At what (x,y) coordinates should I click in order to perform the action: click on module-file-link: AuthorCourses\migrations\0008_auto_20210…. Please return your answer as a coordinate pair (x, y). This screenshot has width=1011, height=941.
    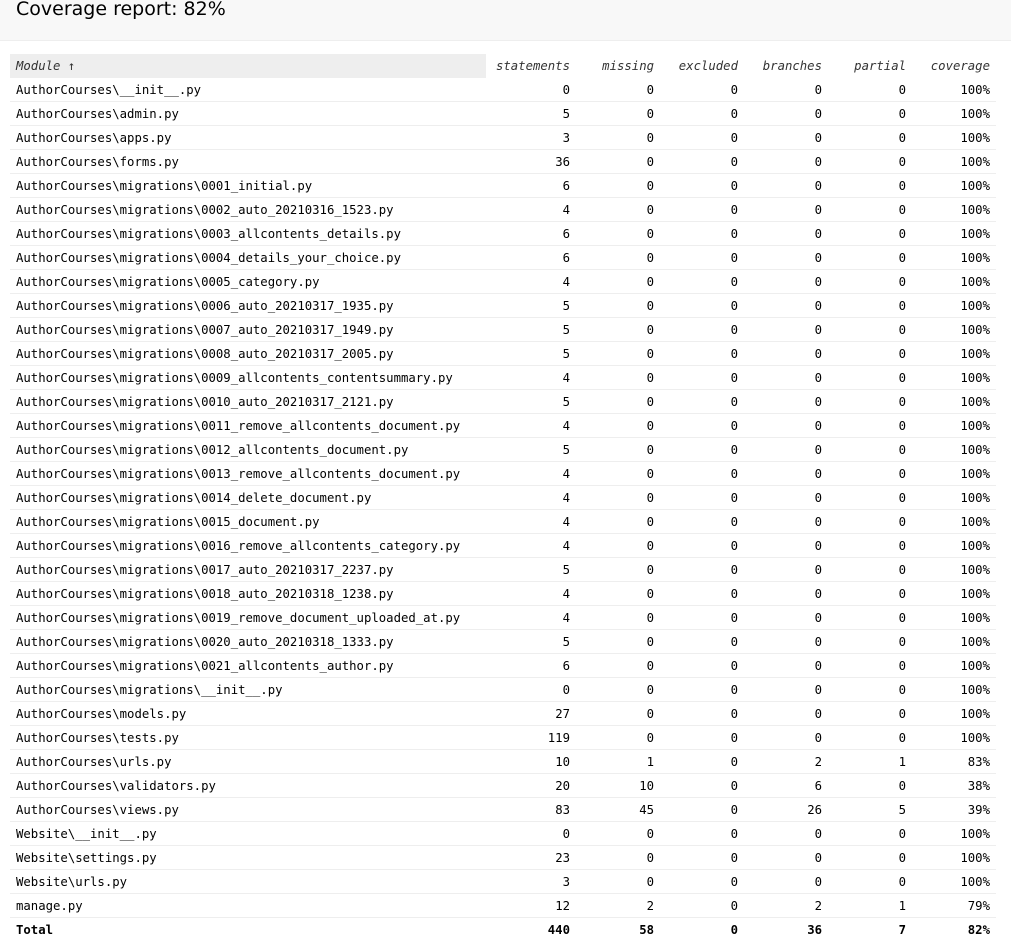
    Looking at the image, I should click on (205, 354).